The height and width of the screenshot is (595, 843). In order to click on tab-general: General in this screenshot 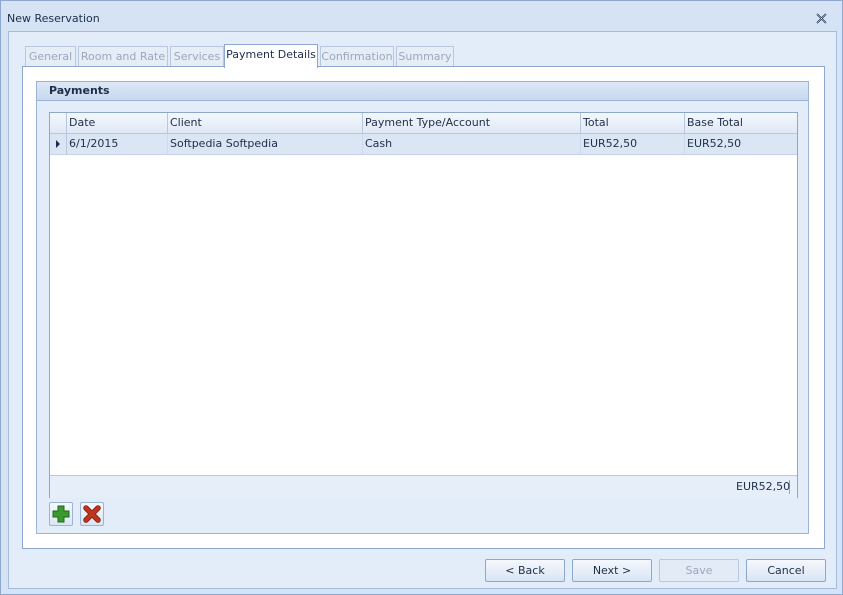, I will do `click(50, 56)`.